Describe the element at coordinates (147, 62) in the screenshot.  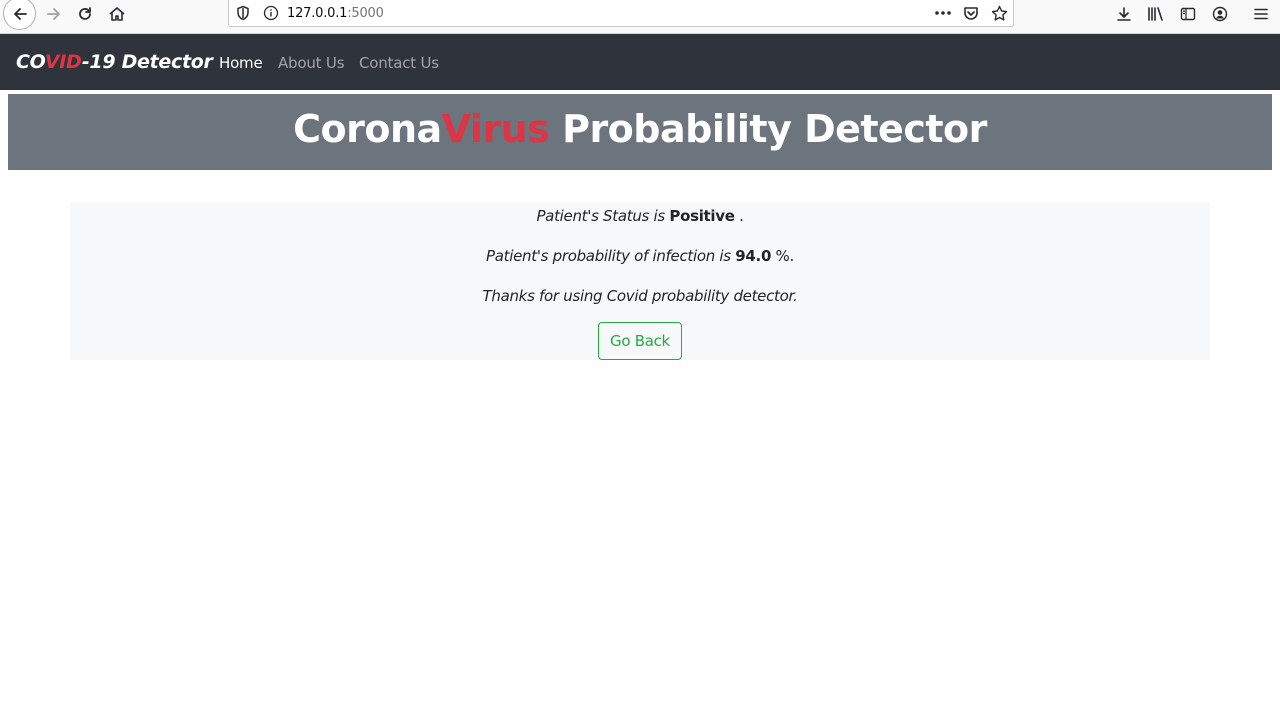
I see `brand-part3: -19 Detector` at that location.